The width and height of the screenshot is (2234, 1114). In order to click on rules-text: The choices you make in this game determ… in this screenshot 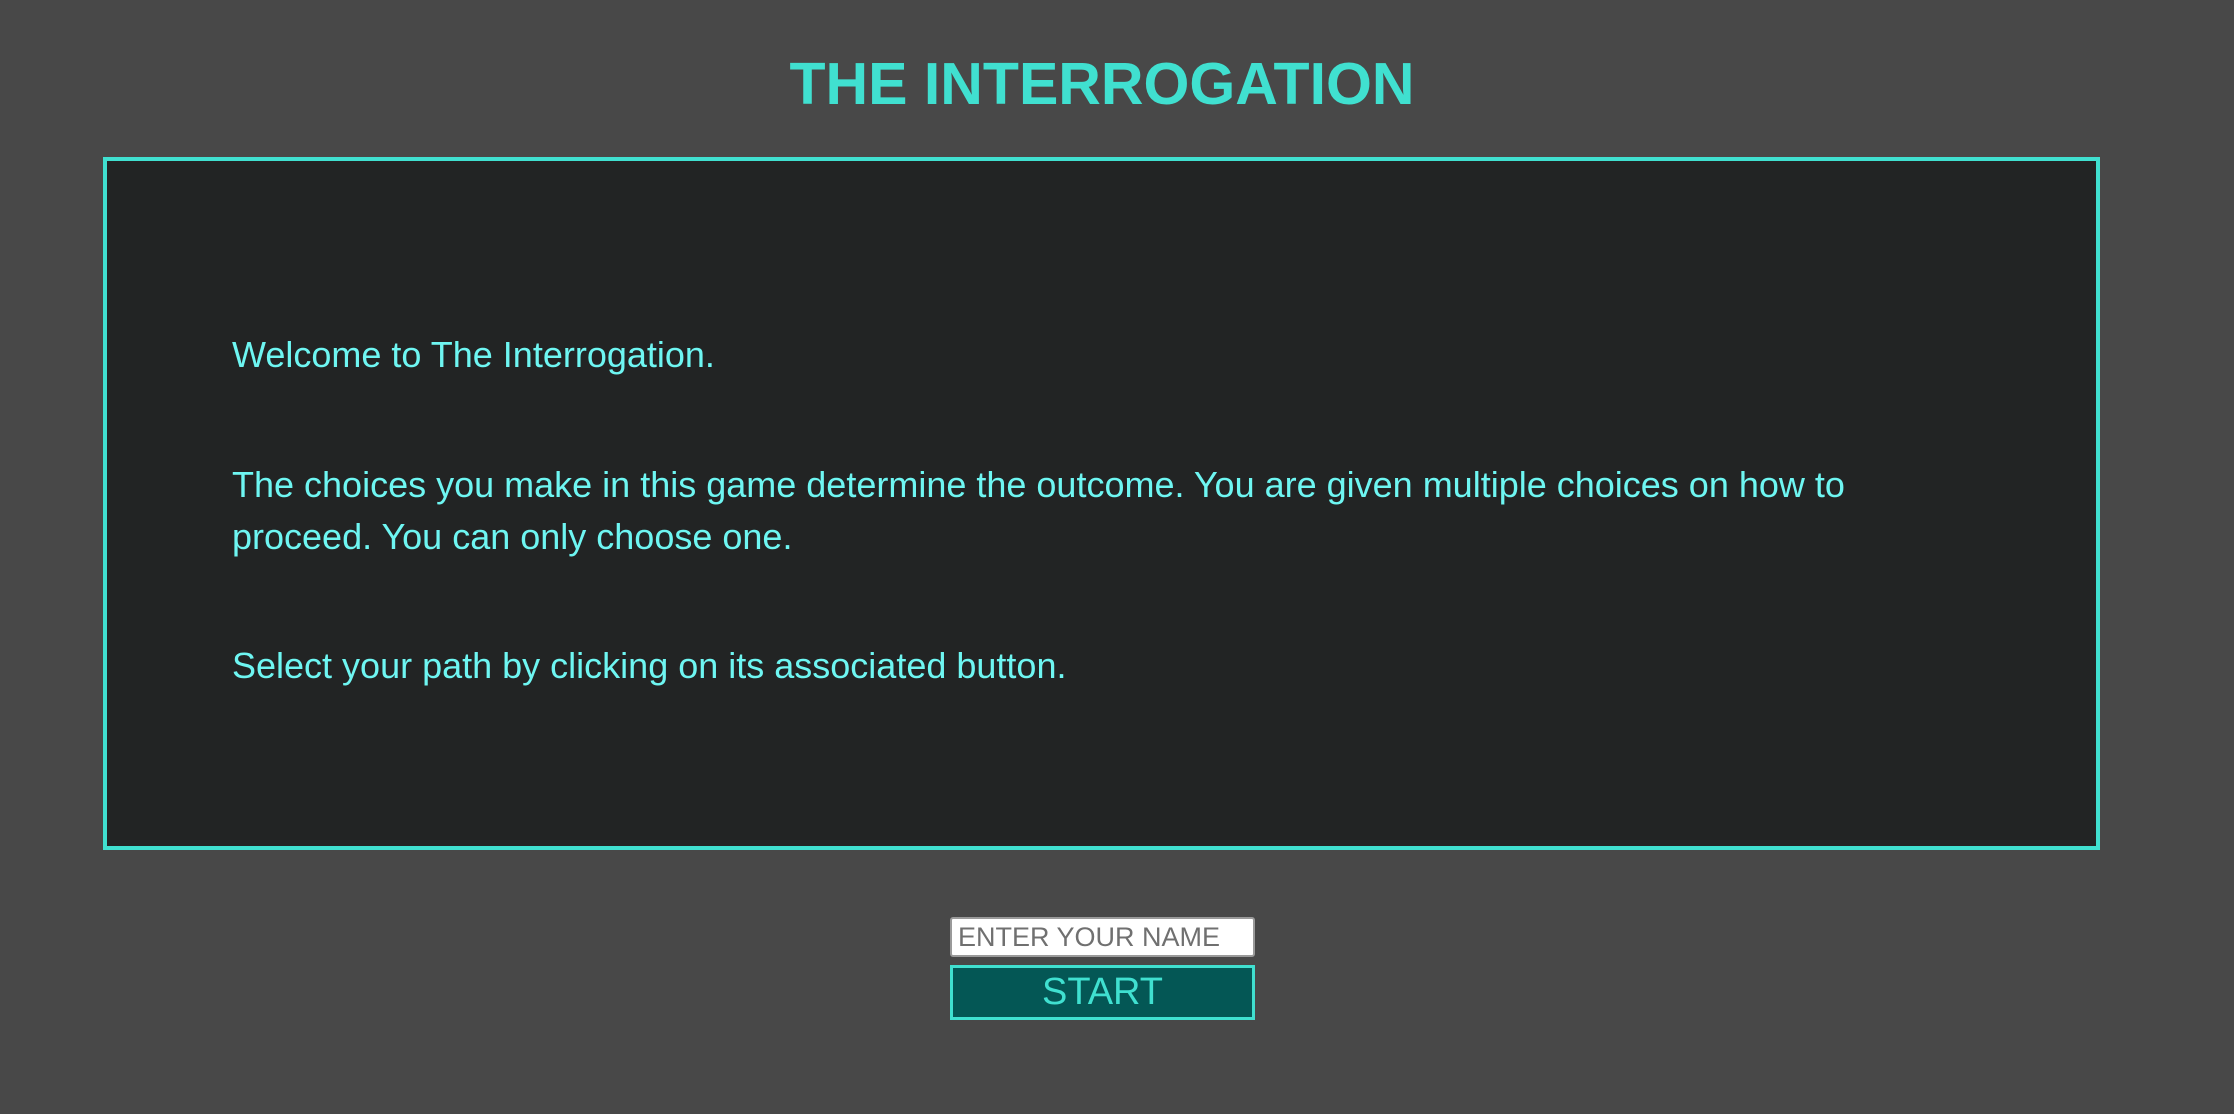, I will do `click(1038, 510)`.